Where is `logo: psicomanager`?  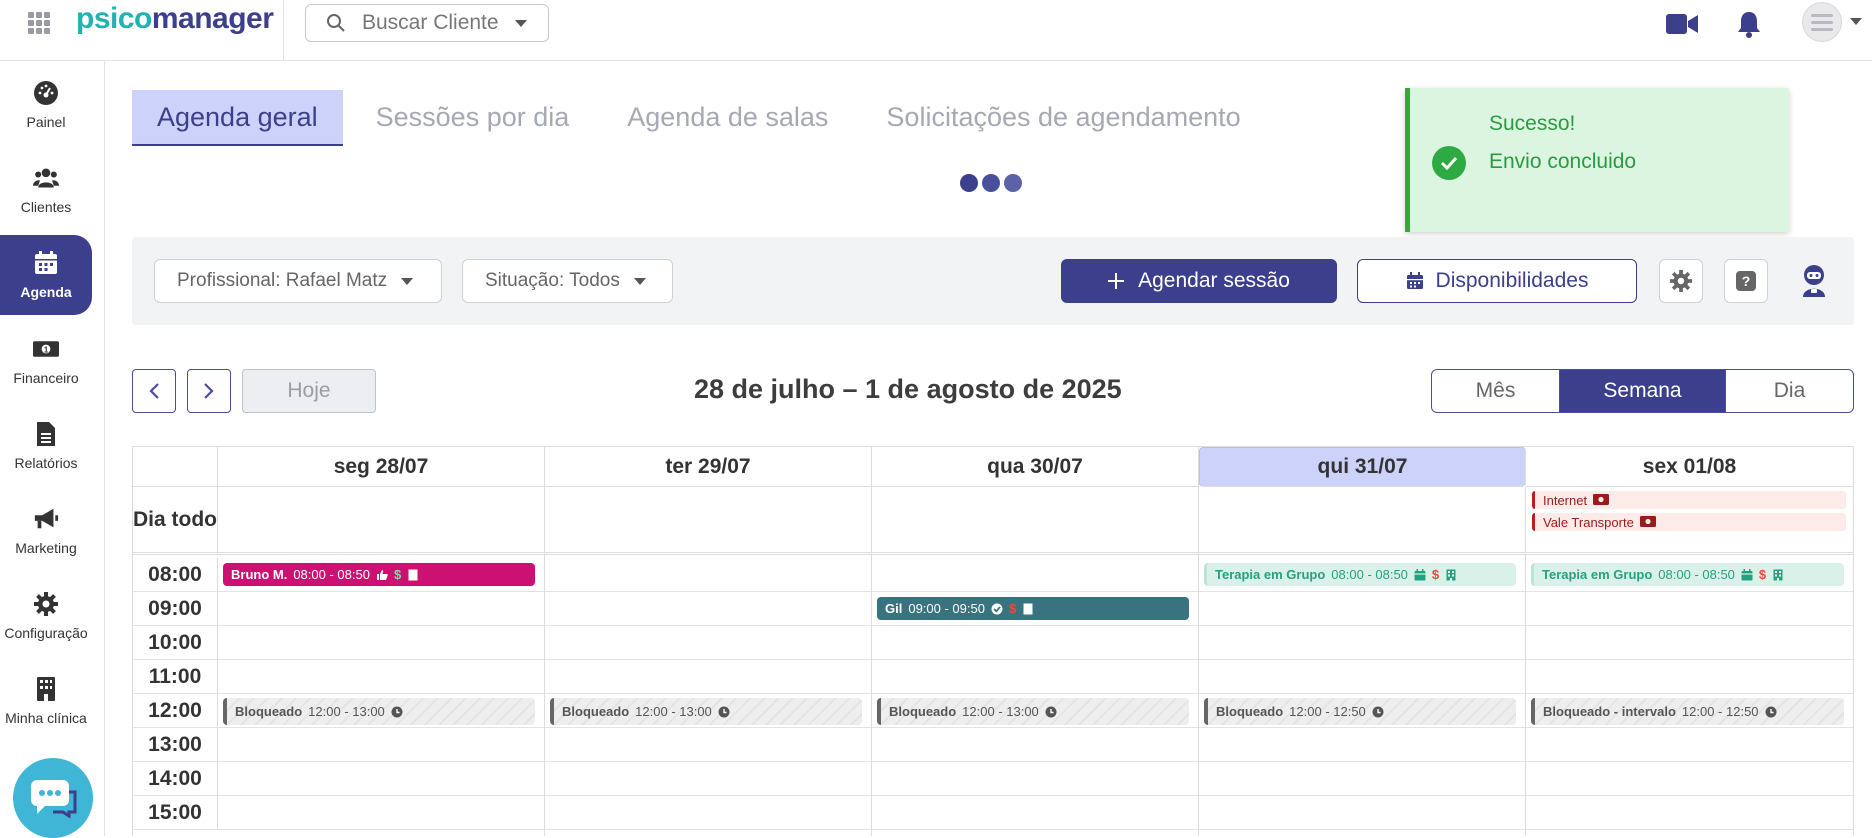 logo: psicomanager is located at coordinates (175, 19).